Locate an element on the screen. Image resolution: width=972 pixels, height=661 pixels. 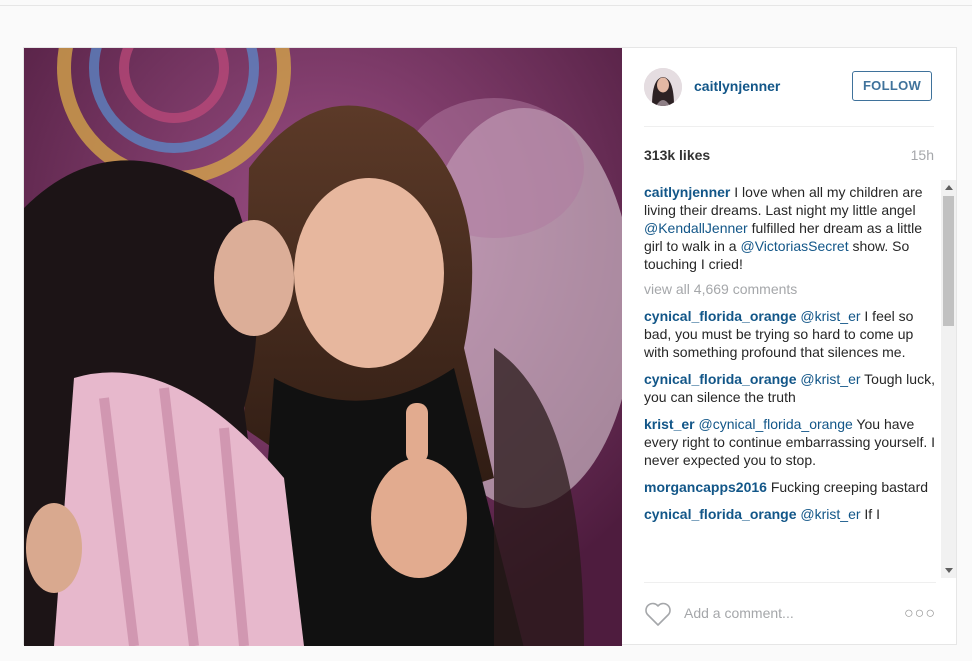
top-divider is located at coordinates (486, 5).